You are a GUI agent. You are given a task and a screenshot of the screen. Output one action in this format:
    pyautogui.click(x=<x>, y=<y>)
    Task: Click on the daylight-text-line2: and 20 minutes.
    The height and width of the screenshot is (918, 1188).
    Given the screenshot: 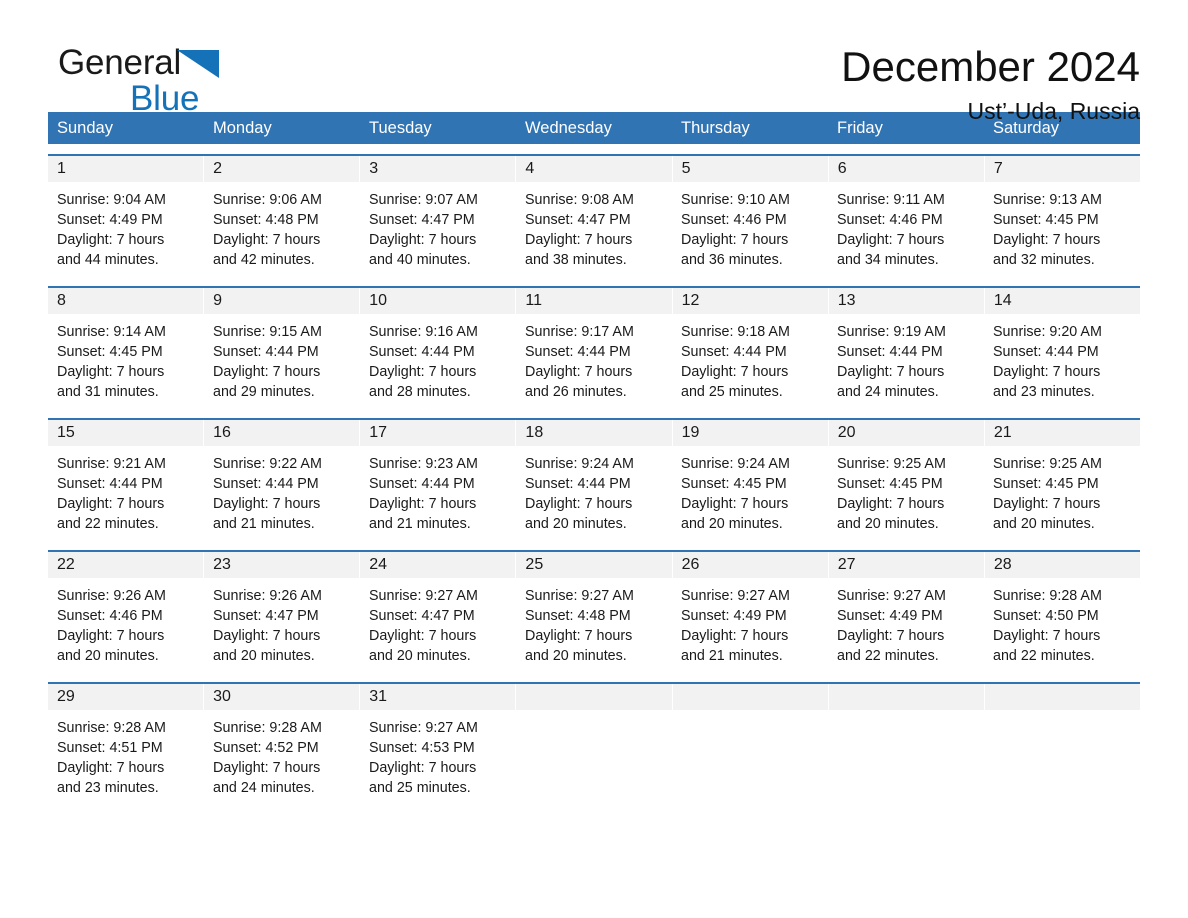 What is the action you would take?
    pyautogui.click(x=888, y=524)
    